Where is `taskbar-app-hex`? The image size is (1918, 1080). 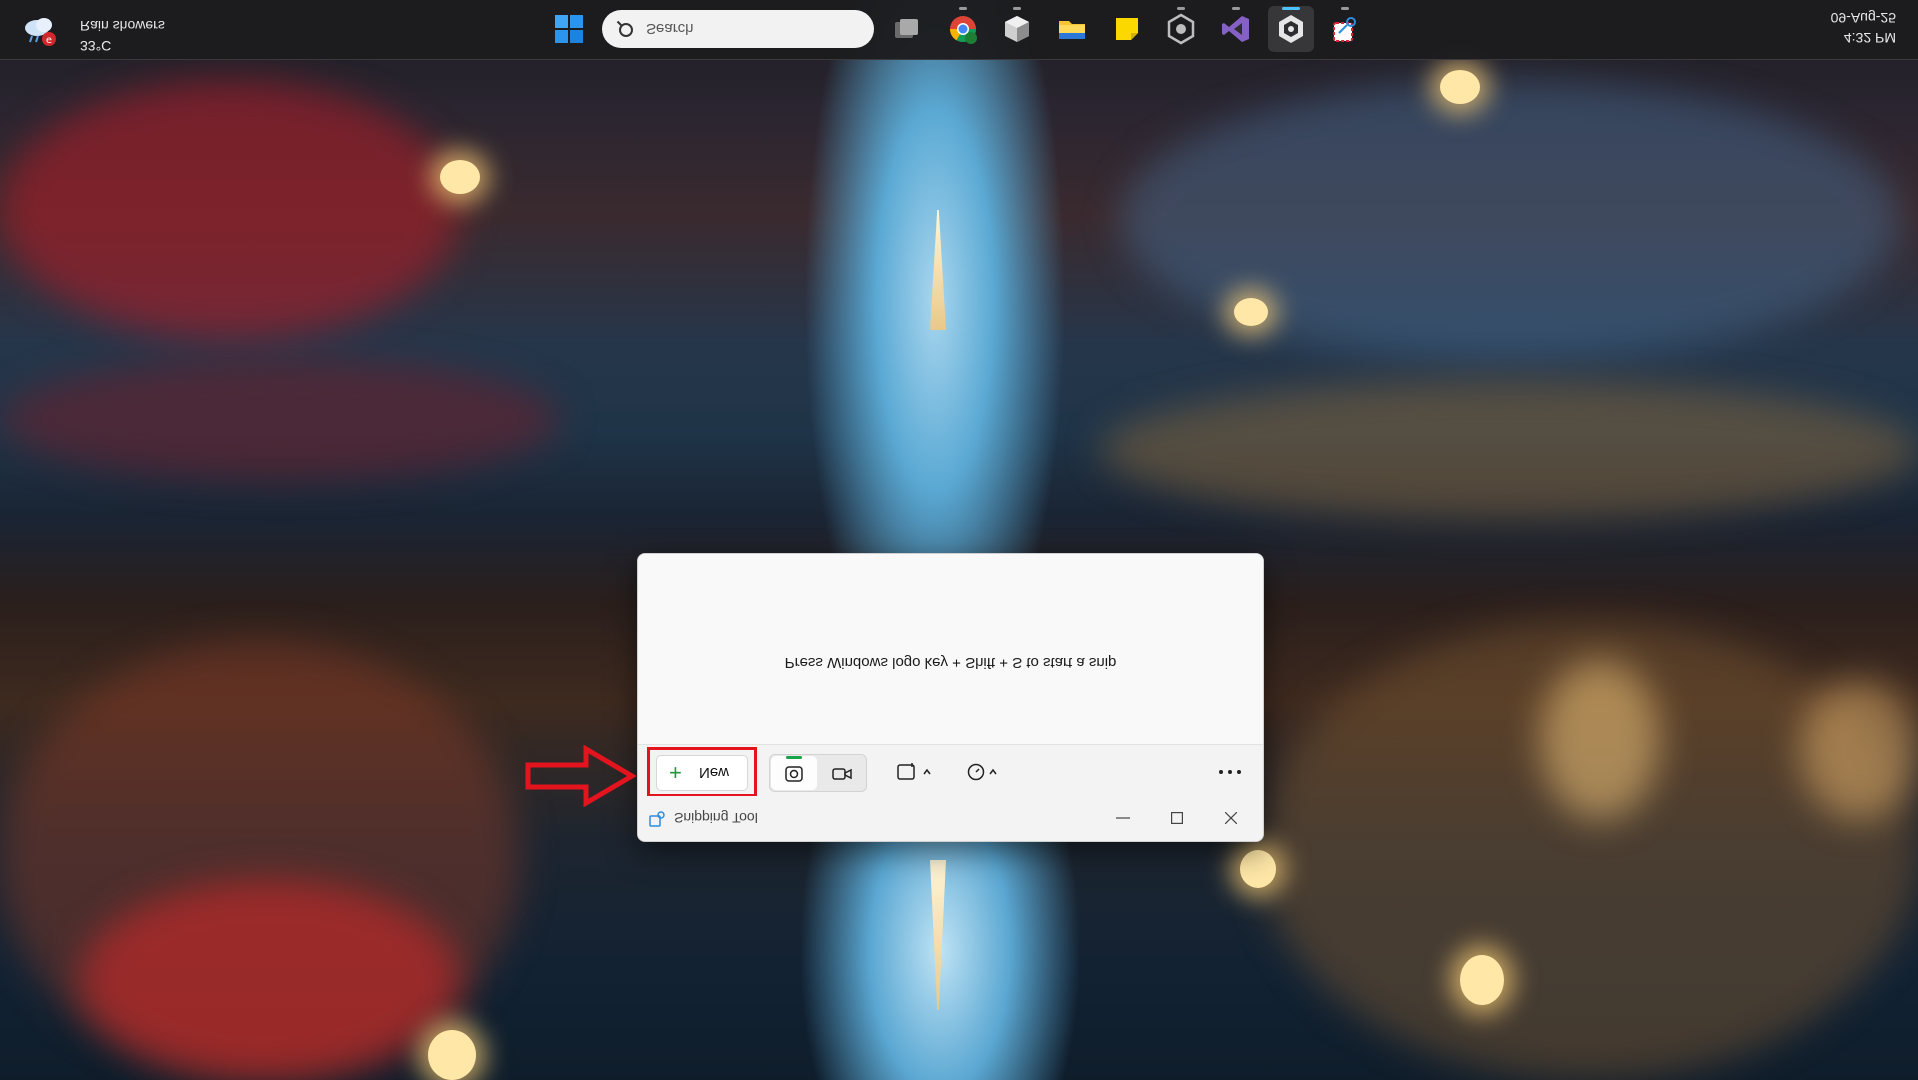
taskbar-app-hex is located at coordinates (1181, 29).